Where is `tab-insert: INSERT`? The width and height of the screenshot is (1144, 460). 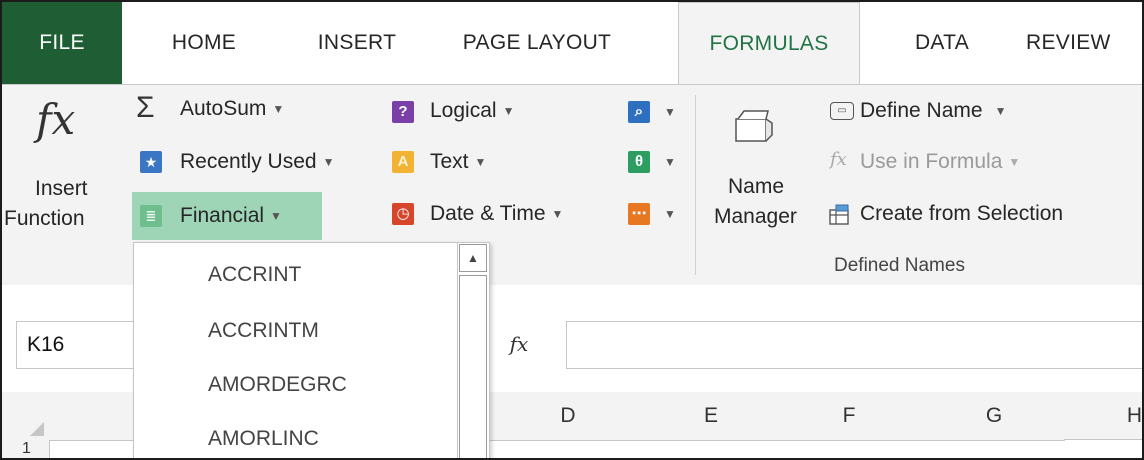
tab-insert: INSERT is located at coordinates (357, 43).